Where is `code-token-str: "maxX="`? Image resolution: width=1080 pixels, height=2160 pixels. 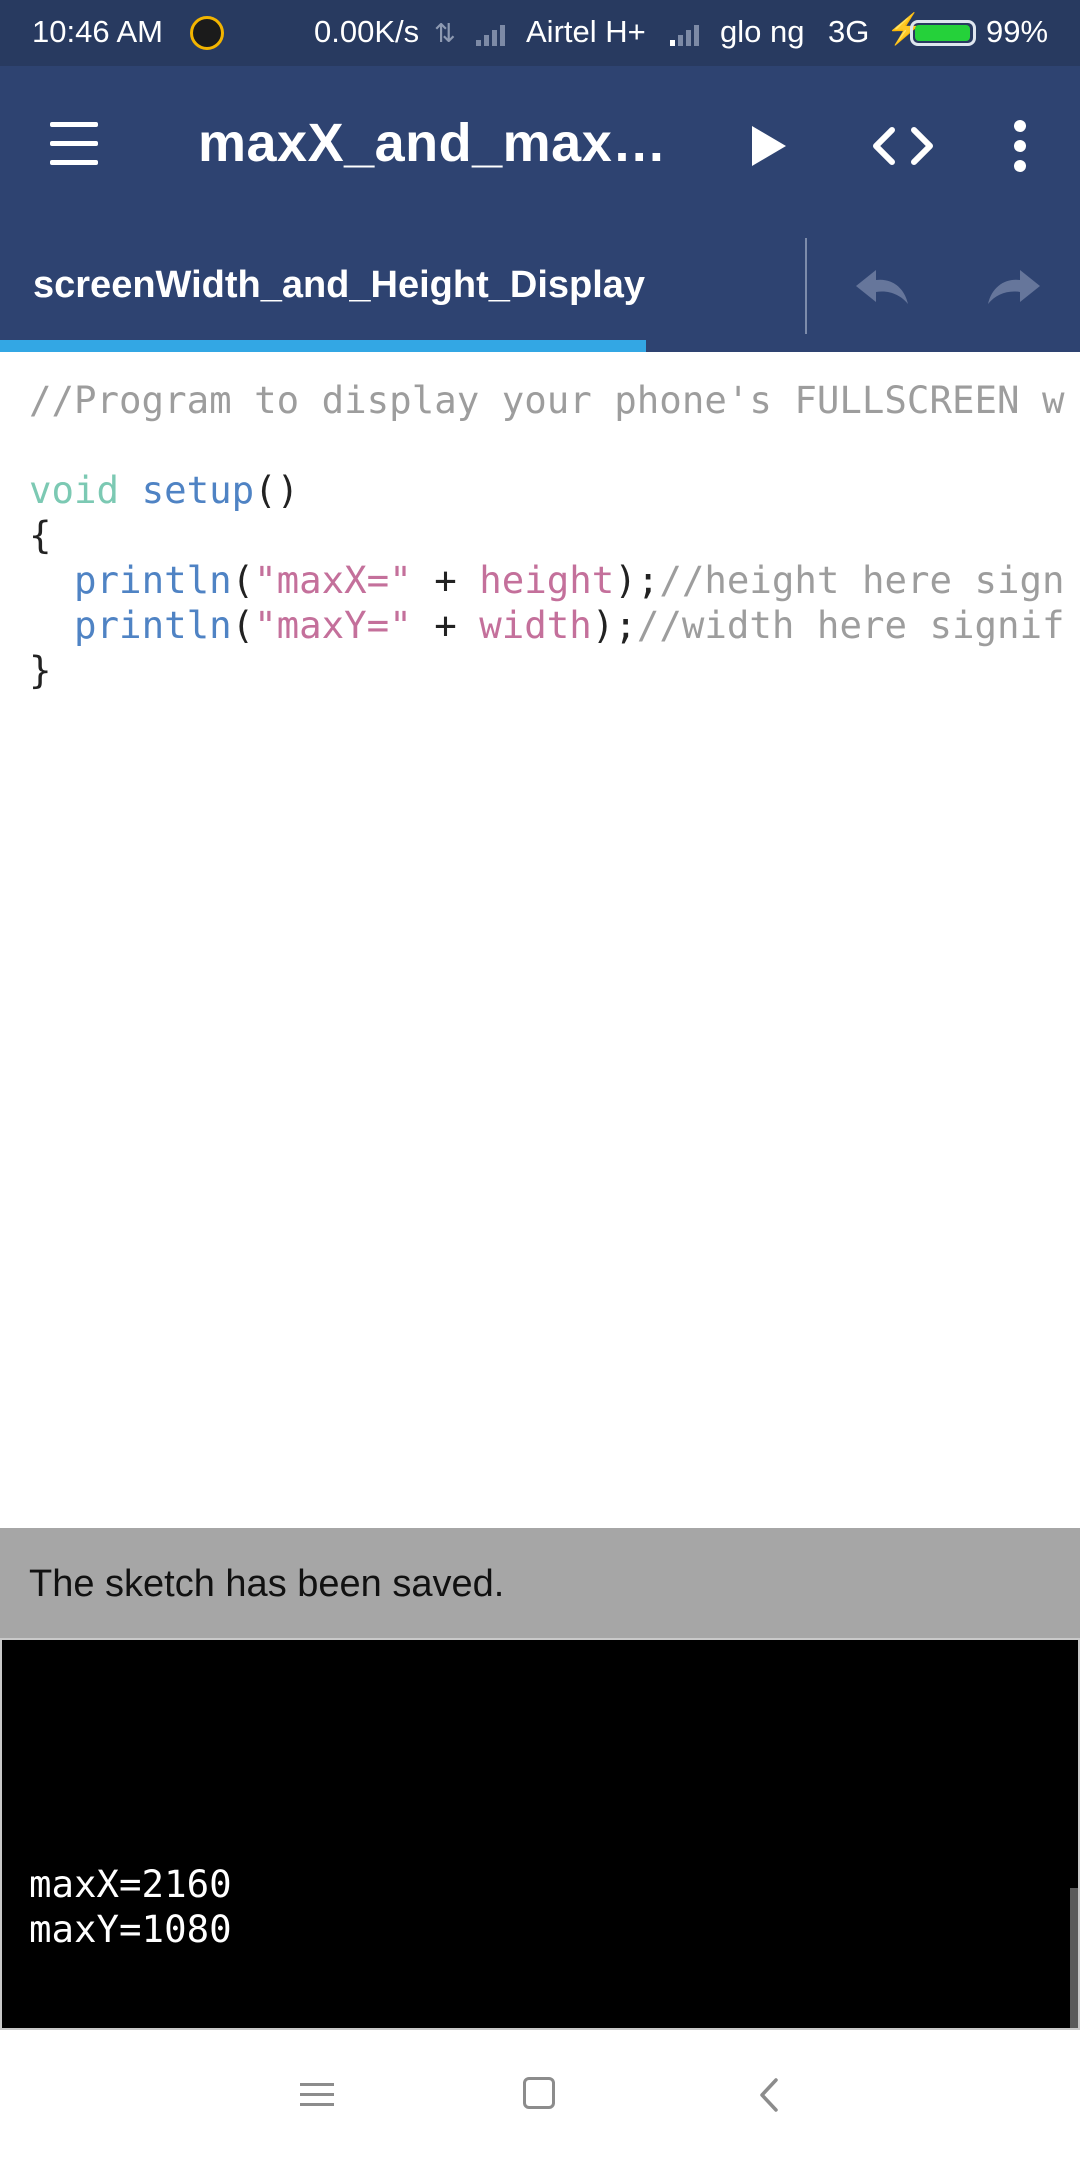
code-token-str: "maxX=" is located at coordinates (333, 580).